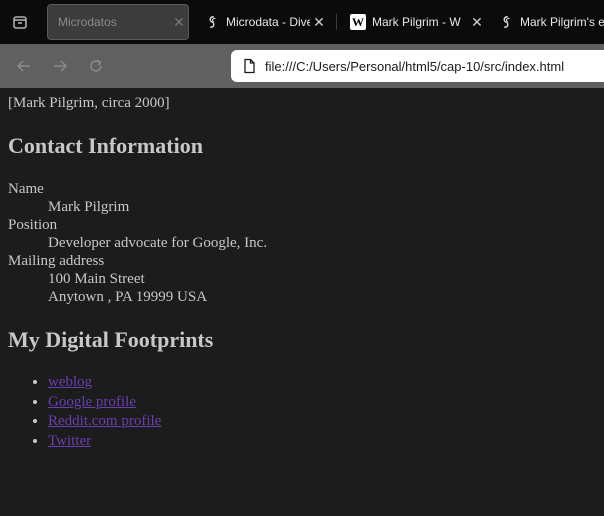  I want to click on tab-actions-button, so click(20, 22).